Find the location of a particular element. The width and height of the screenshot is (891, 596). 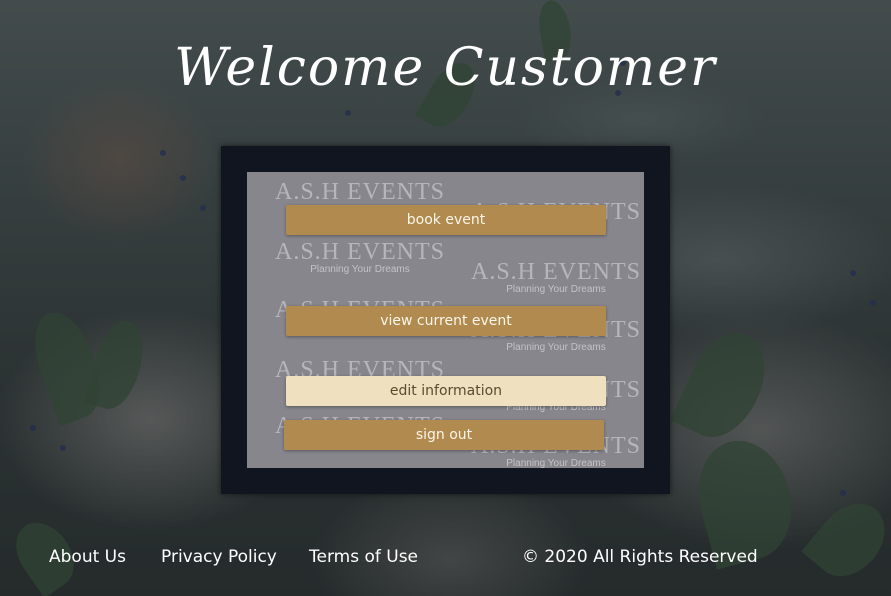

edit-information-button: edit information is located at coordinates (446, 391).